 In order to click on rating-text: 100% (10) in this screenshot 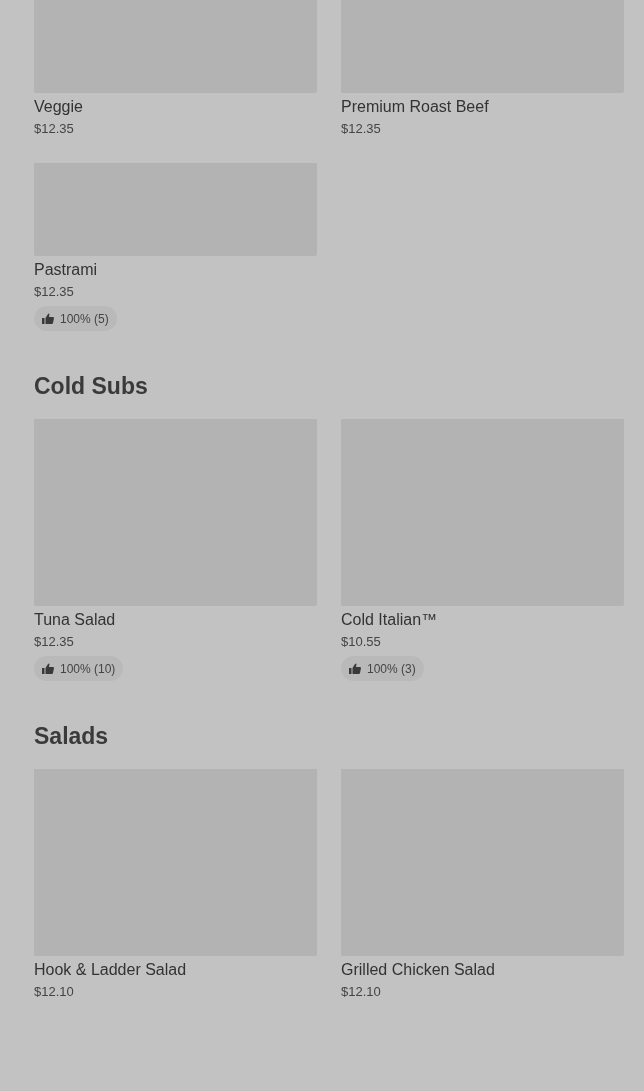, I will do `click(88, 669)`.